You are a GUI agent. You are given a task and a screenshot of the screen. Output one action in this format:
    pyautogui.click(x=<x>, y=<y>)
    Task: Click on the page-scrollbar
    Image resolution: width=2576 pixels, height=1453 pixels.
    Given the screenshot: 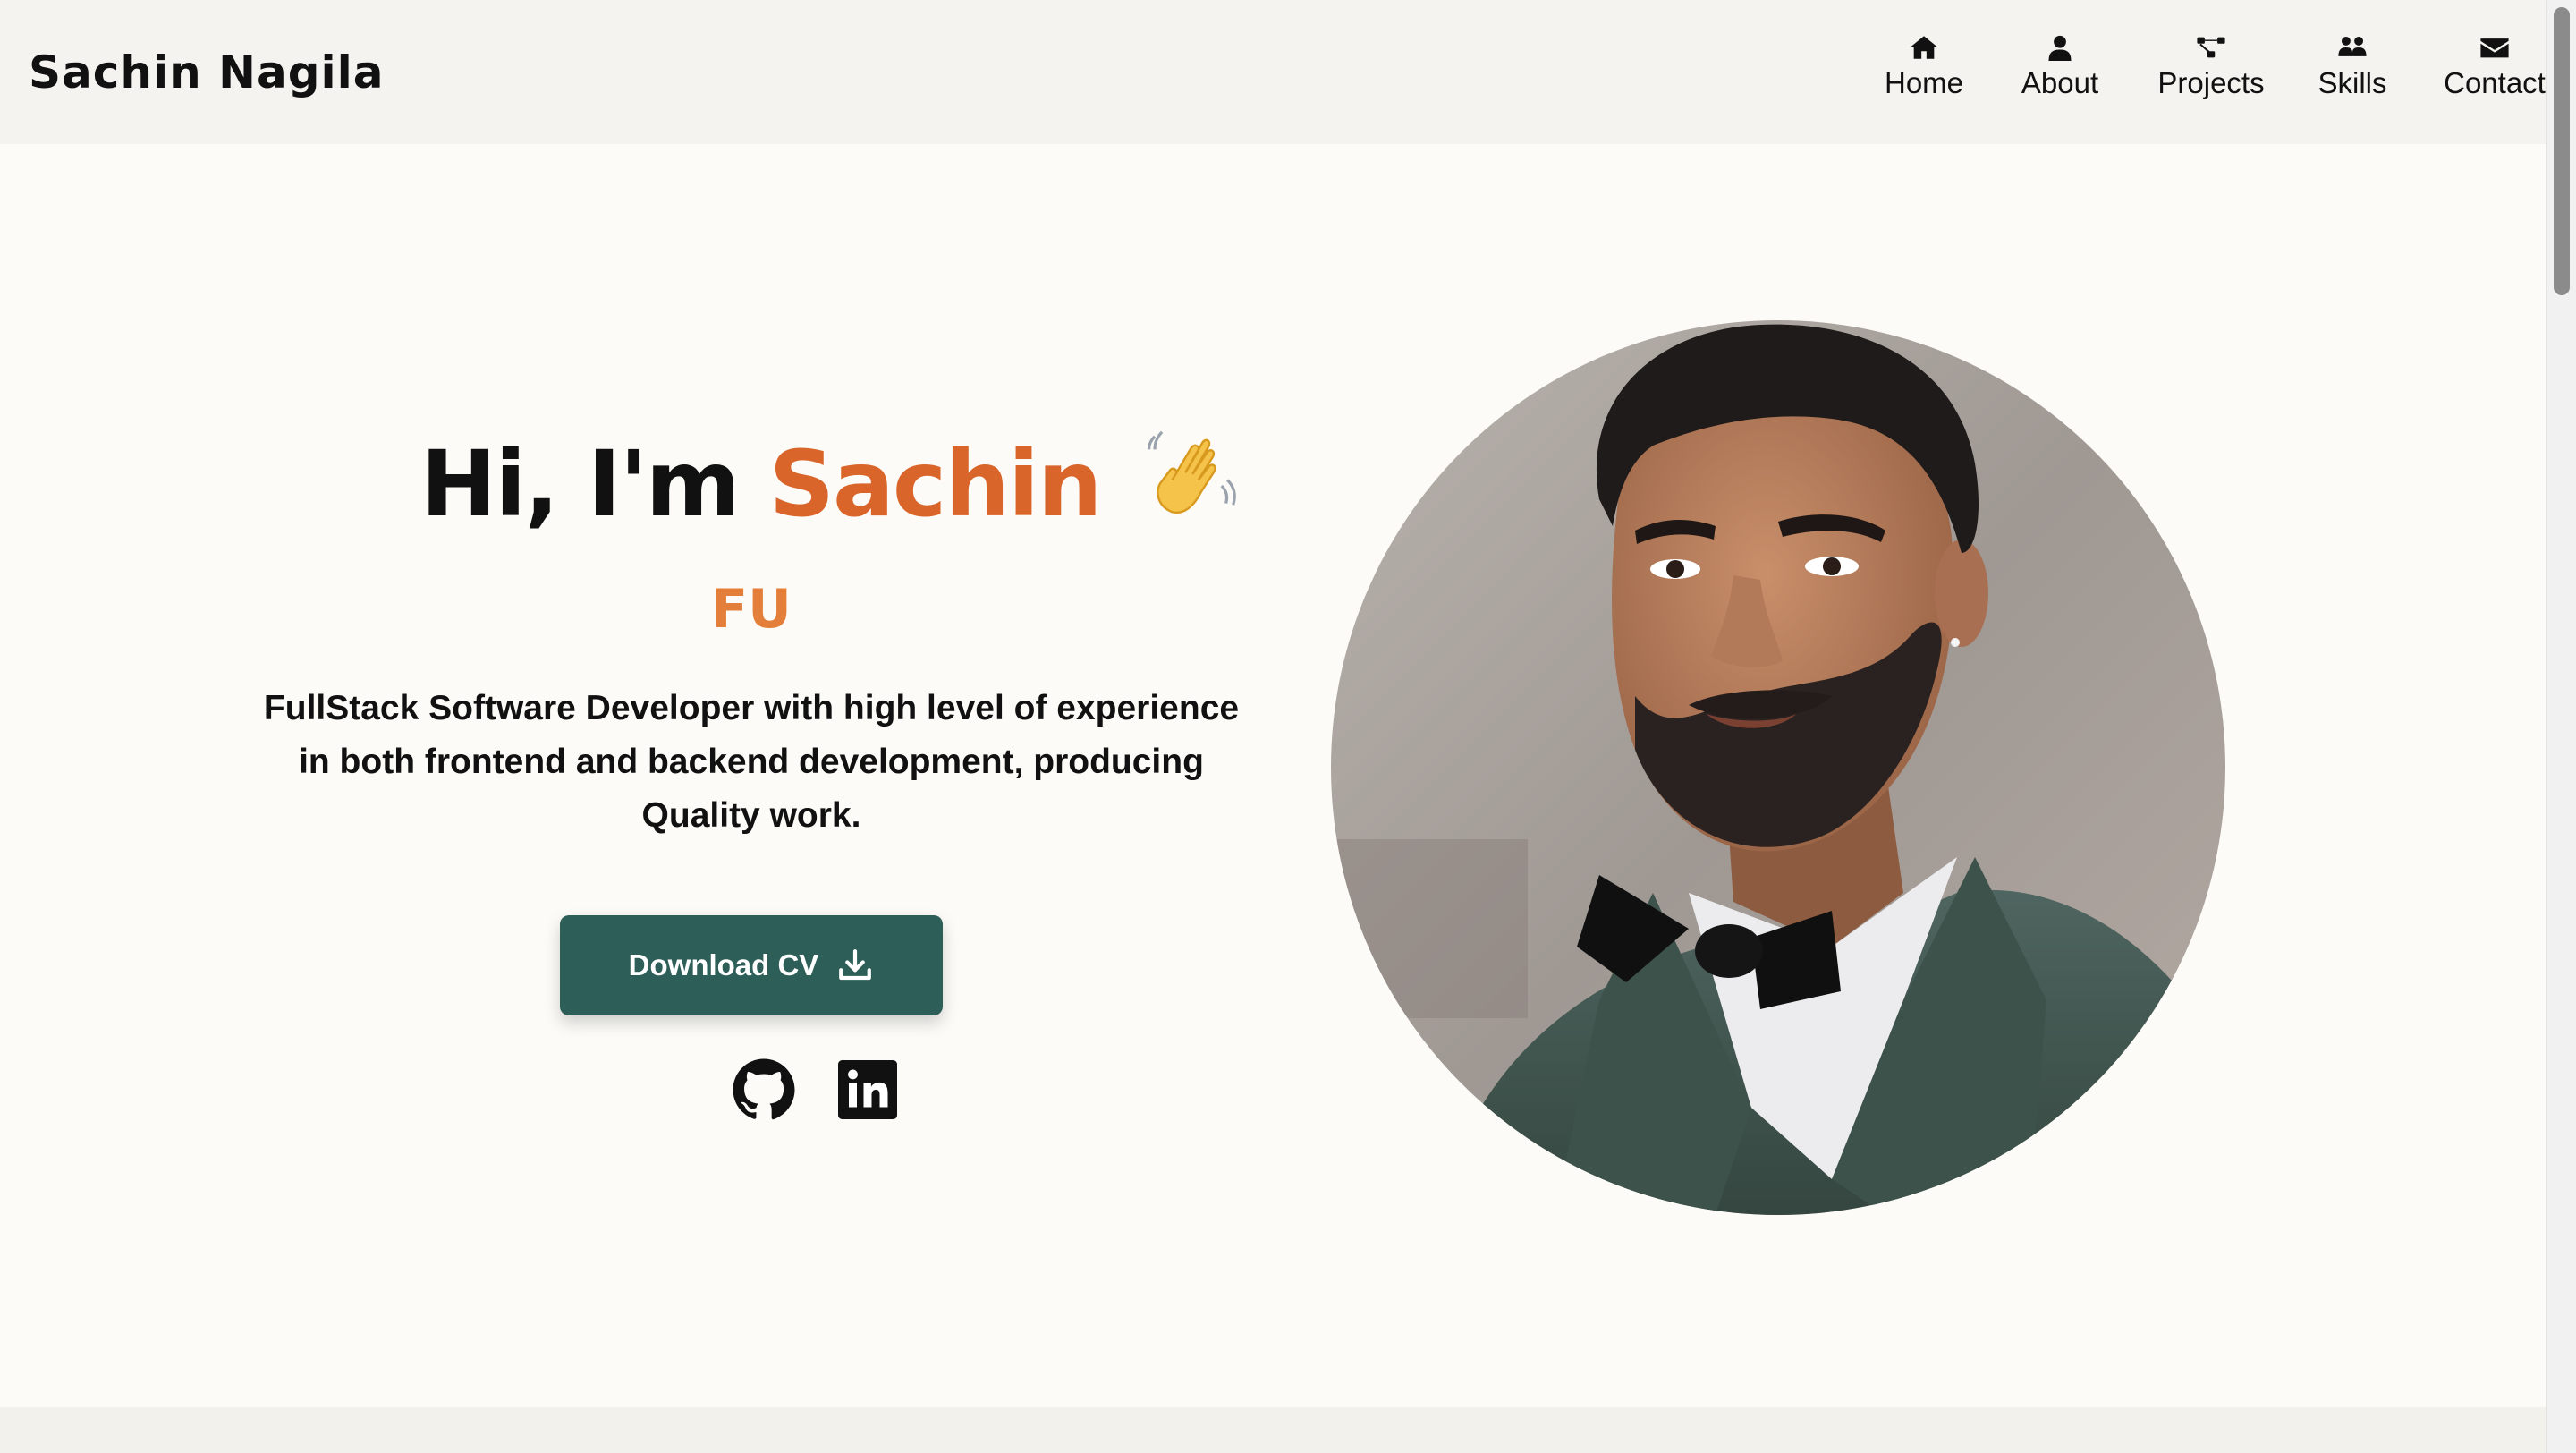 What is the action you would take?
    pyautogui.click(x=2561, y=726)
    